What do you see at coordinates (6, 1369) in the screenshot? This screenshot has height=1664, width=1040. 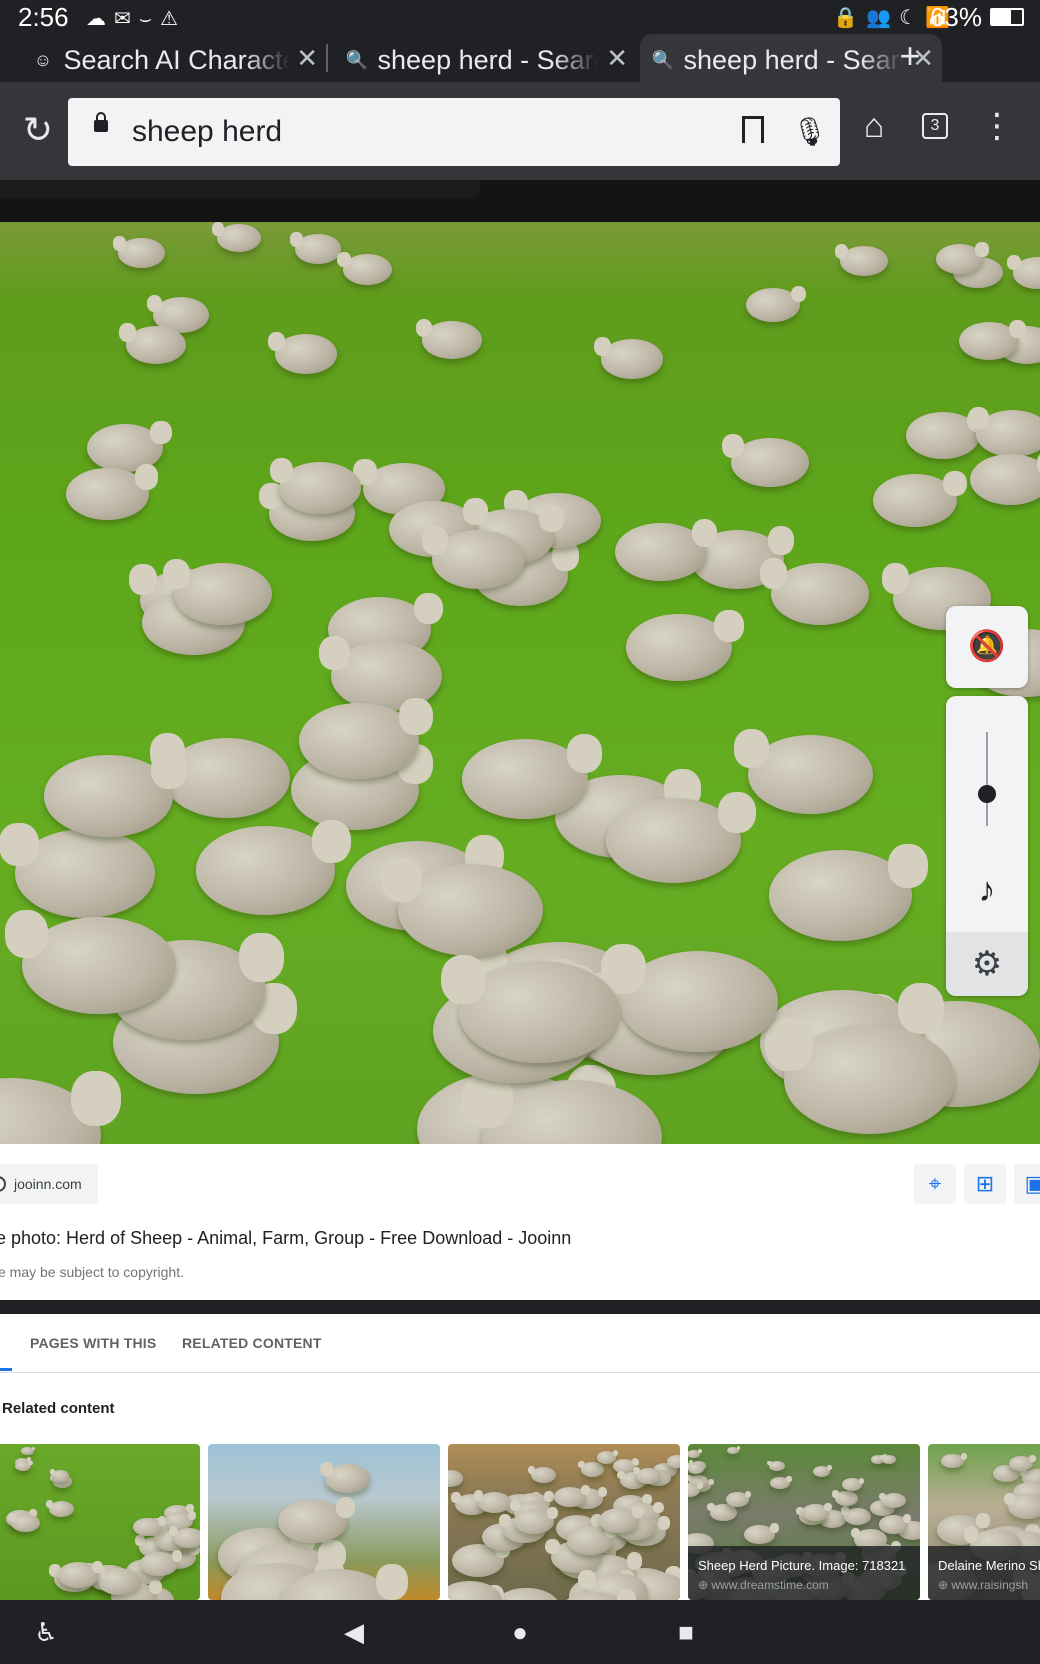 I see `tab-indicator` at bounding box center [6, 1369].